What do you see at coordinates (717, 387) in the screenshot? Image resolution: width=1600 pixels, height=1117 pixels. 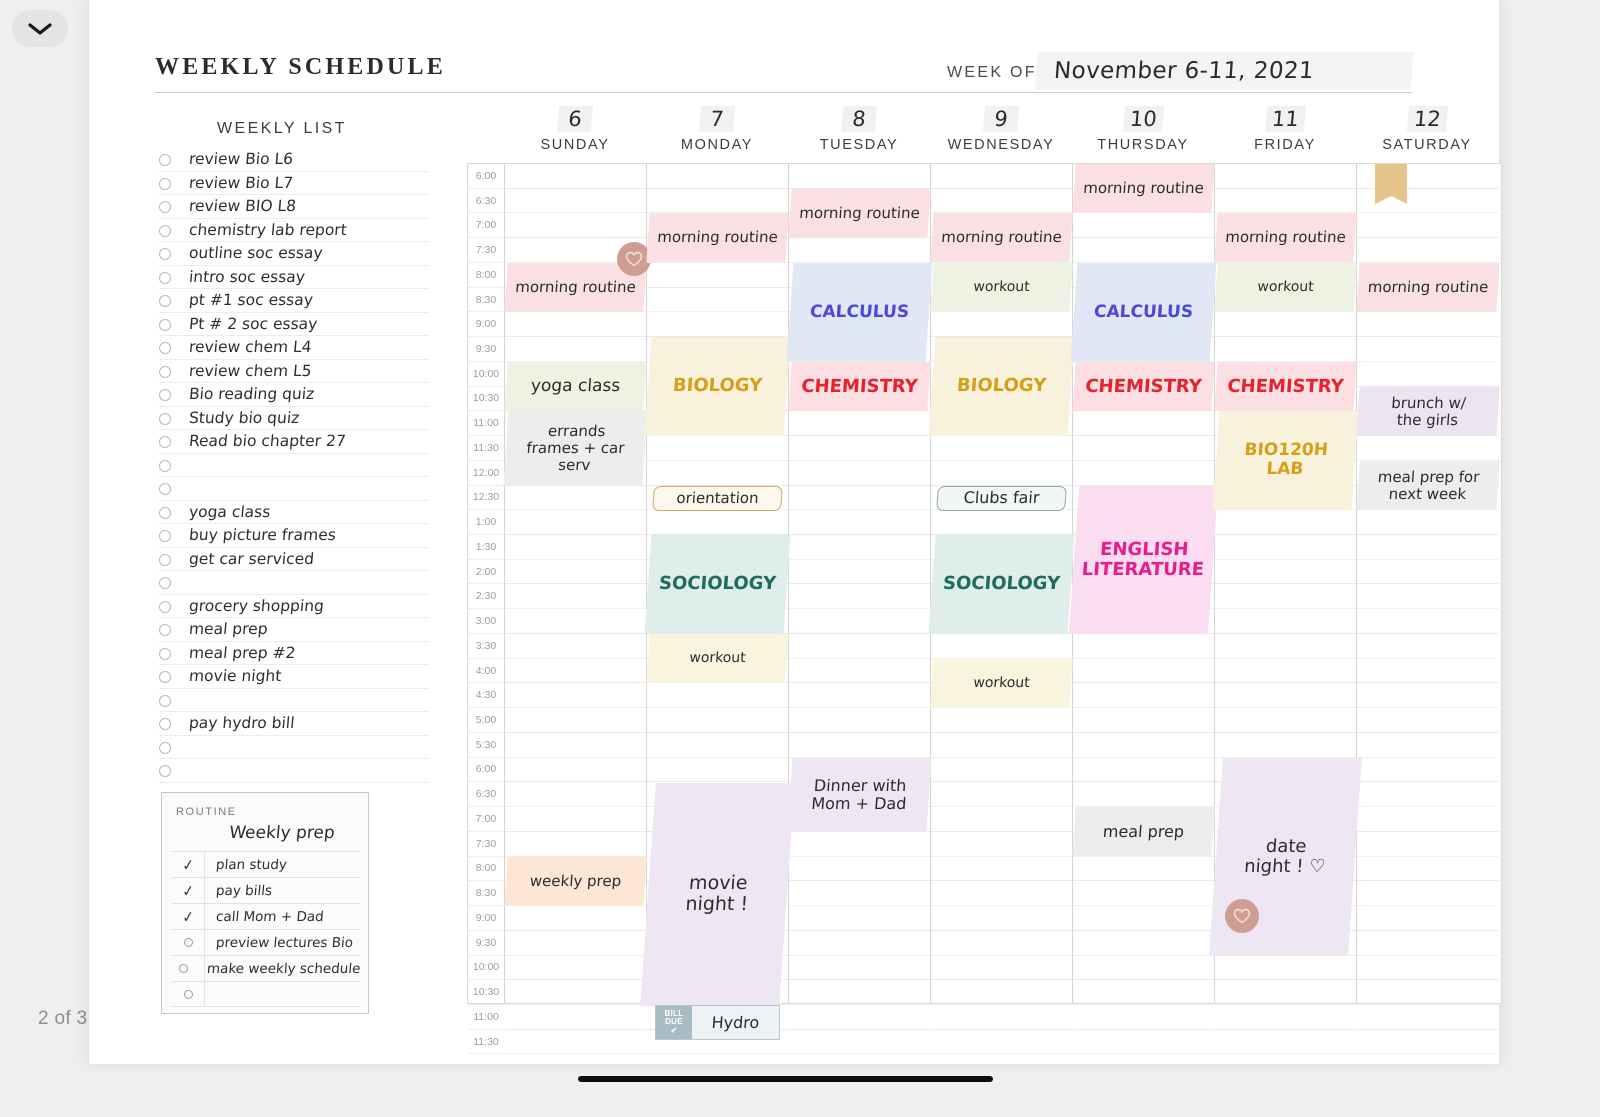 I see `calendar-event: BIOLOGY` at bounding box center [717, 387].